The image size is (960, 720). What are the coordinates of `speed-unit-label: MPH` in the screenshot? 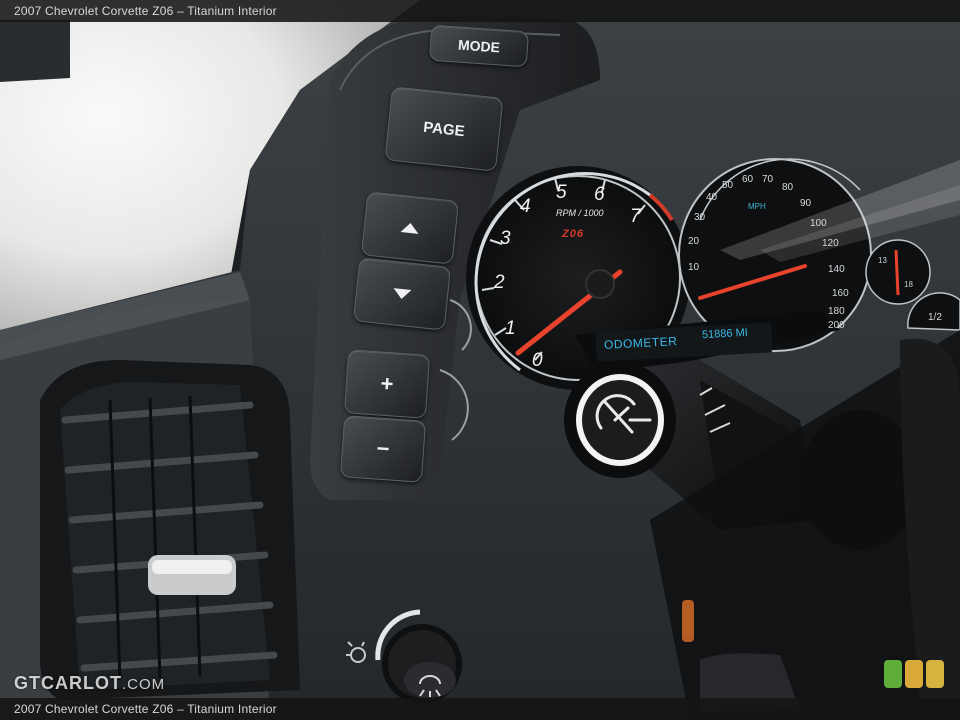 It's located at (757, 206).